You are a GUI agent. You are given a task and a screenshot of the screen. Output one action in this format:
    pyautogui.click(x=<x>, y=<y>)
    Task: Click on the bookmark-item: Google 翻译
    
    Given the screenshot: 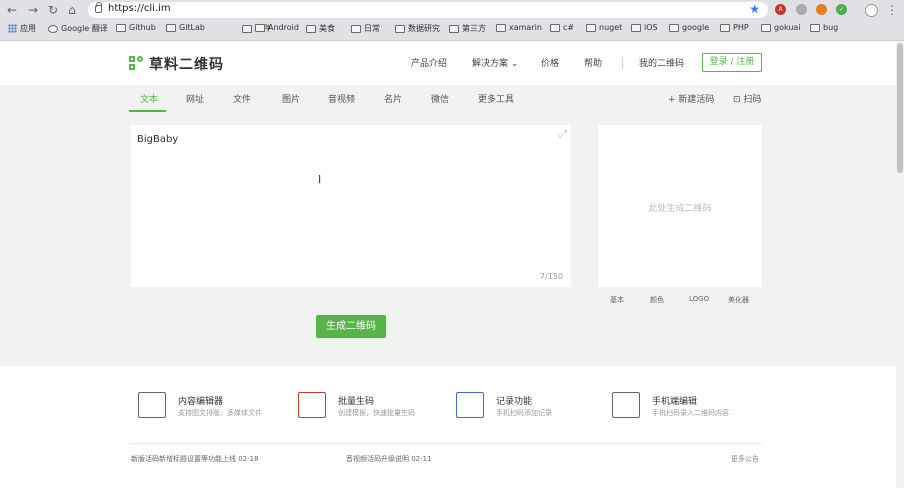 What is the action you would take?
    pyautogui.click(x=78, y=28)
    